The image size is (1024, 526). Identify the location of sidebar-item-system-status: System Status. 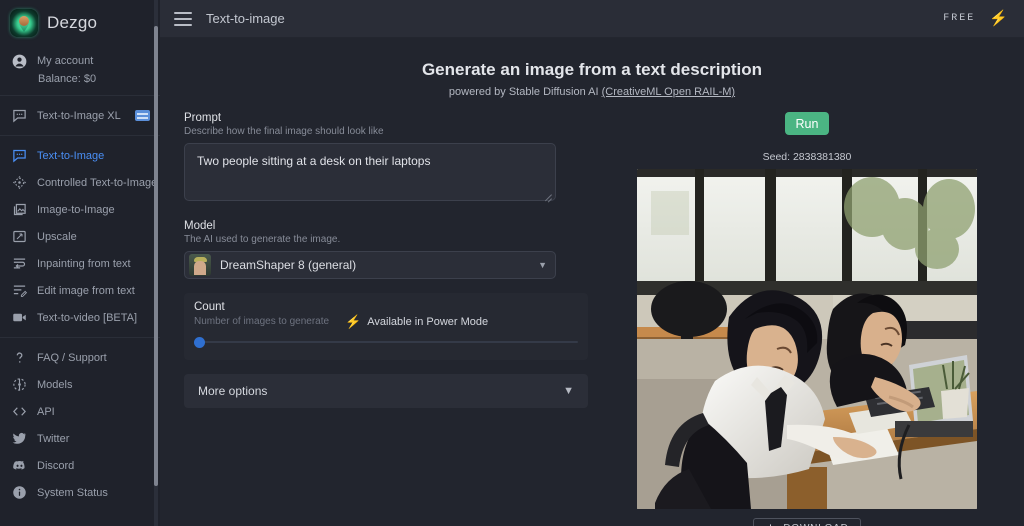
(80, 492).